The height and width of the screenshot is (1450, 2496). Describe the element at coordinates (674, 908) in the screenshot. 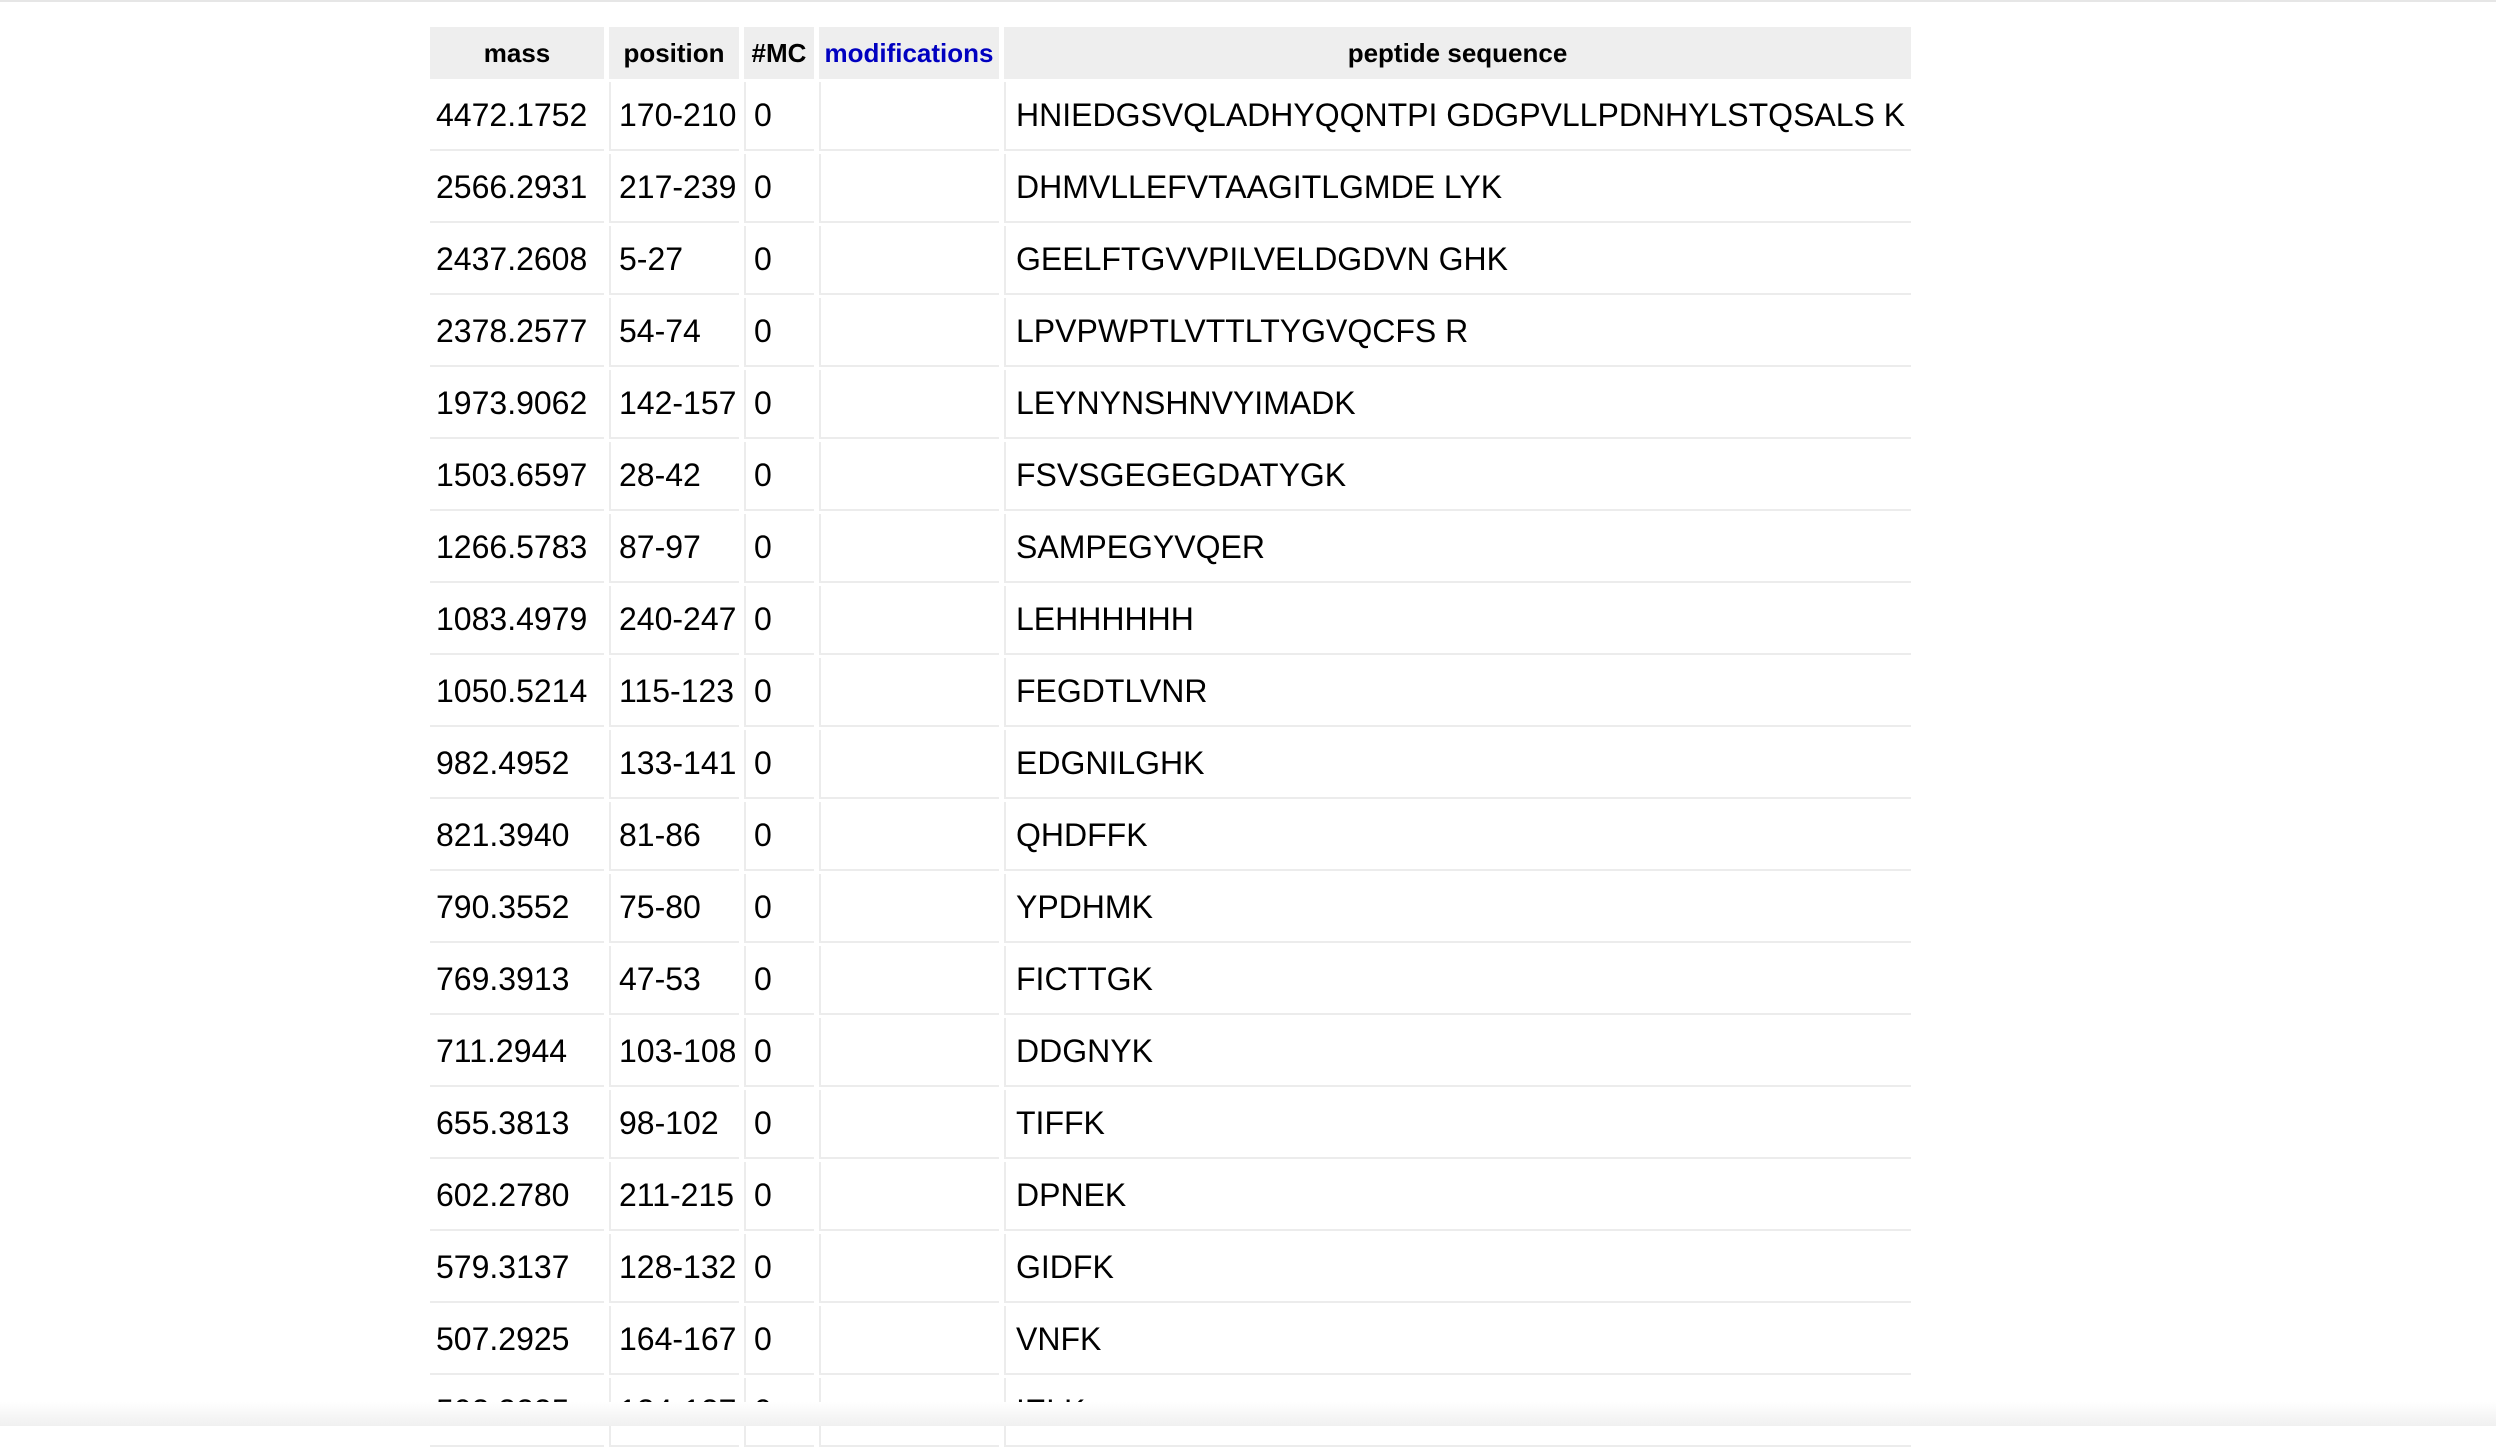

I see `cell-position: 75-80` at that location.